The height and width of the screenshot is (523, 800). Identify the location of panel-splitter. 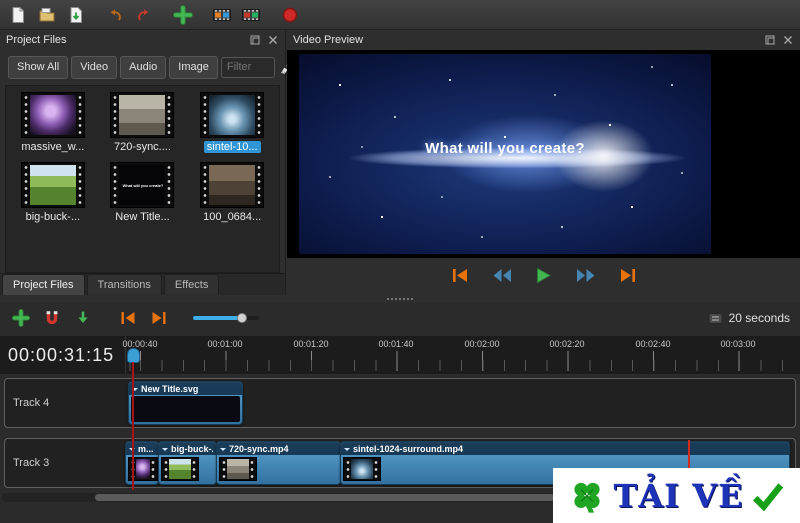
(400, 299).